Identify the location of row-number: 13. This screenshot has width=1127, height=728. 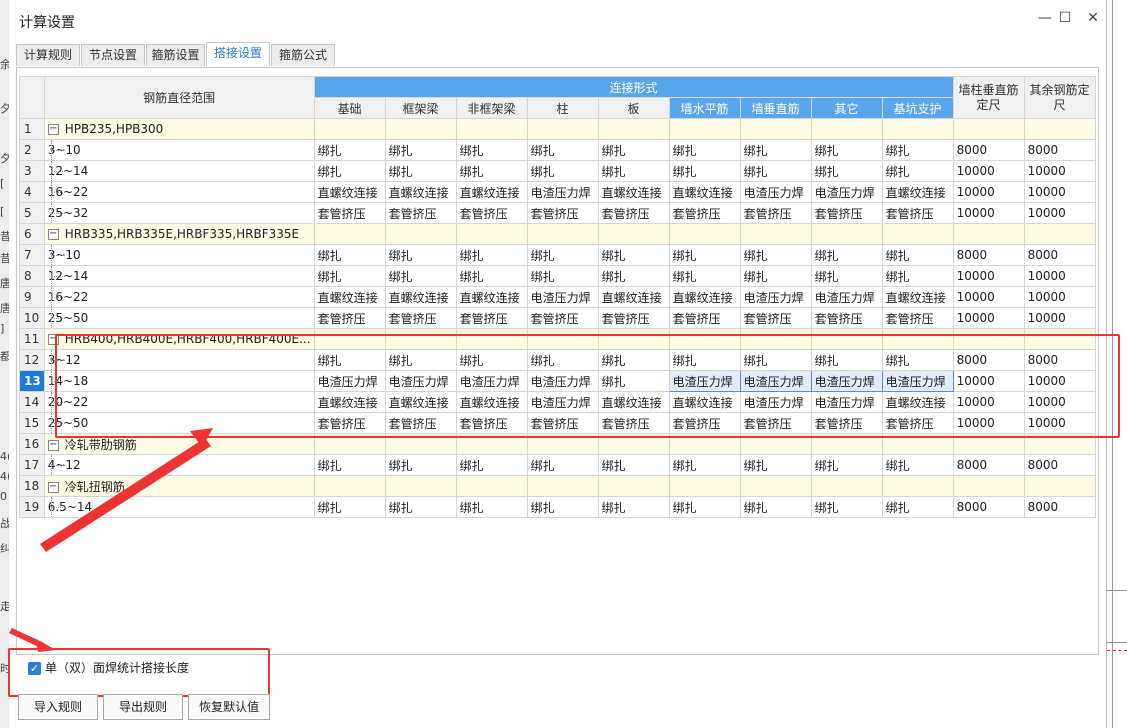
(32, 381).